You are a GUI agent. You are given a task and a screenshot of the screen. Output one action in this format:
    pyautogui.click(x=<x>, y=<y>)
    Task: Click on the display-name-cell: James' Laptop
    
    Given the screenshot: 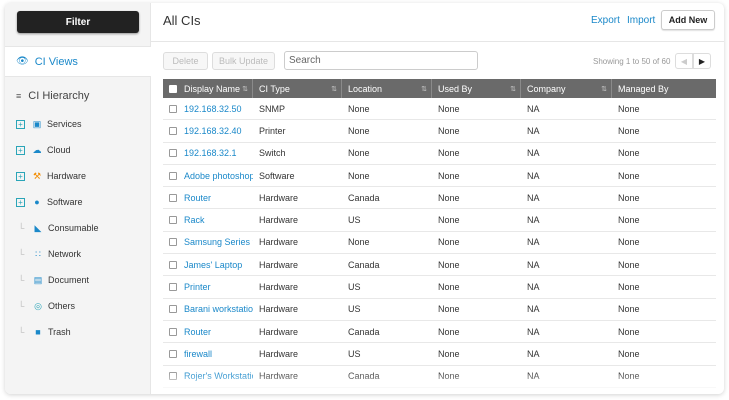 What is the action you would take?
    pyautogui.click(x=208, y=264)
    